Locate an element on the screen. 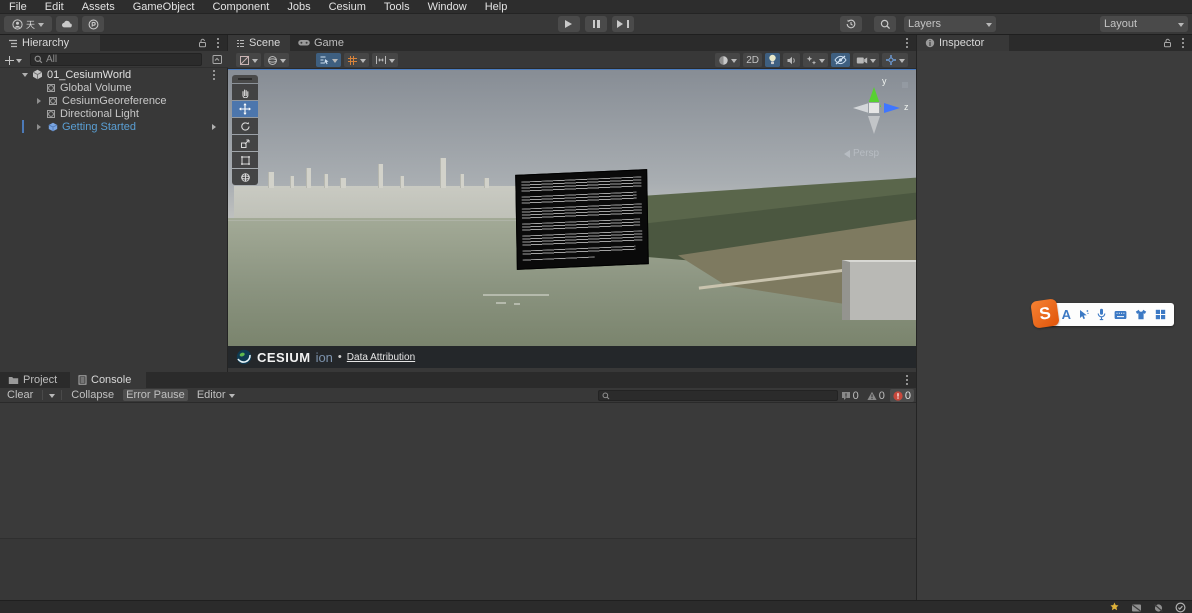 Image resolution: width=1192 pixels, height=613 pixels. tool-settings-dropdown is located at coordinates (248, 60).